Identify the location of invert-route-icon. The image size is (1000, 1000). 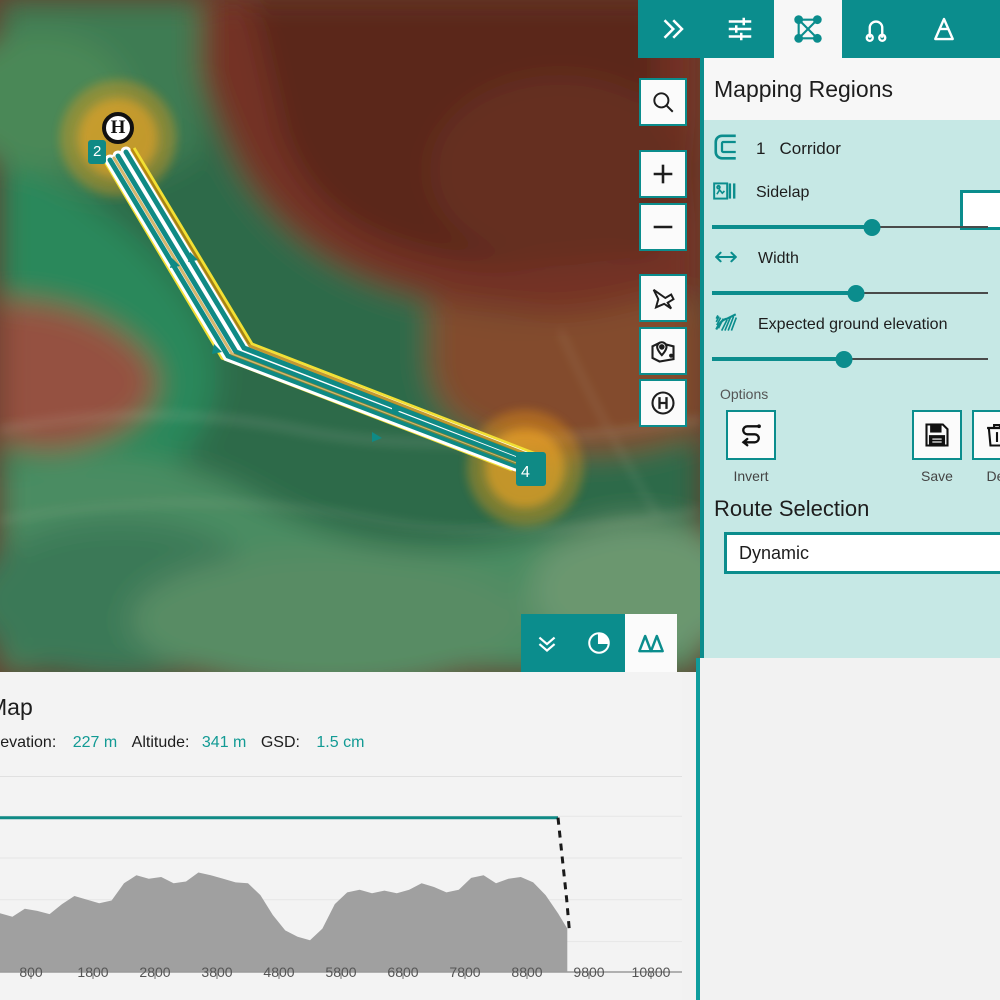
(751, 435).